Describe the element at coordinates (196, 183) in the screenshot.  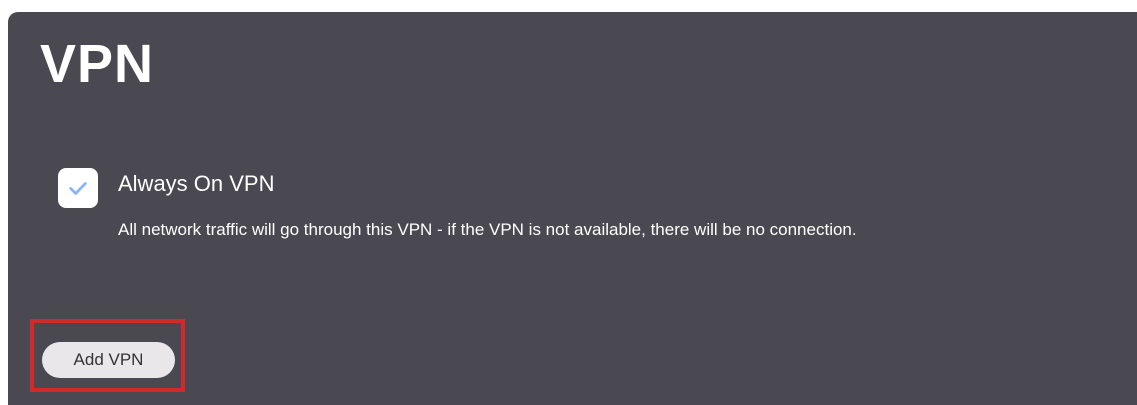
I see `always-on-vpn-label: Always On VPN` at that location.